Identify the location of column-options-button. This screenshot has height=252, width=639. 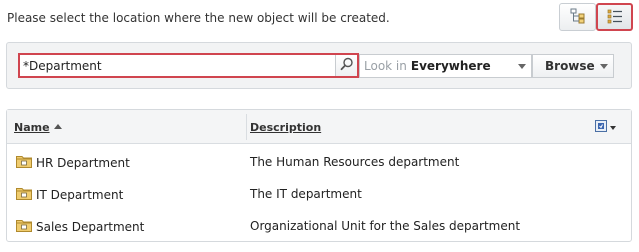
(605, 127).